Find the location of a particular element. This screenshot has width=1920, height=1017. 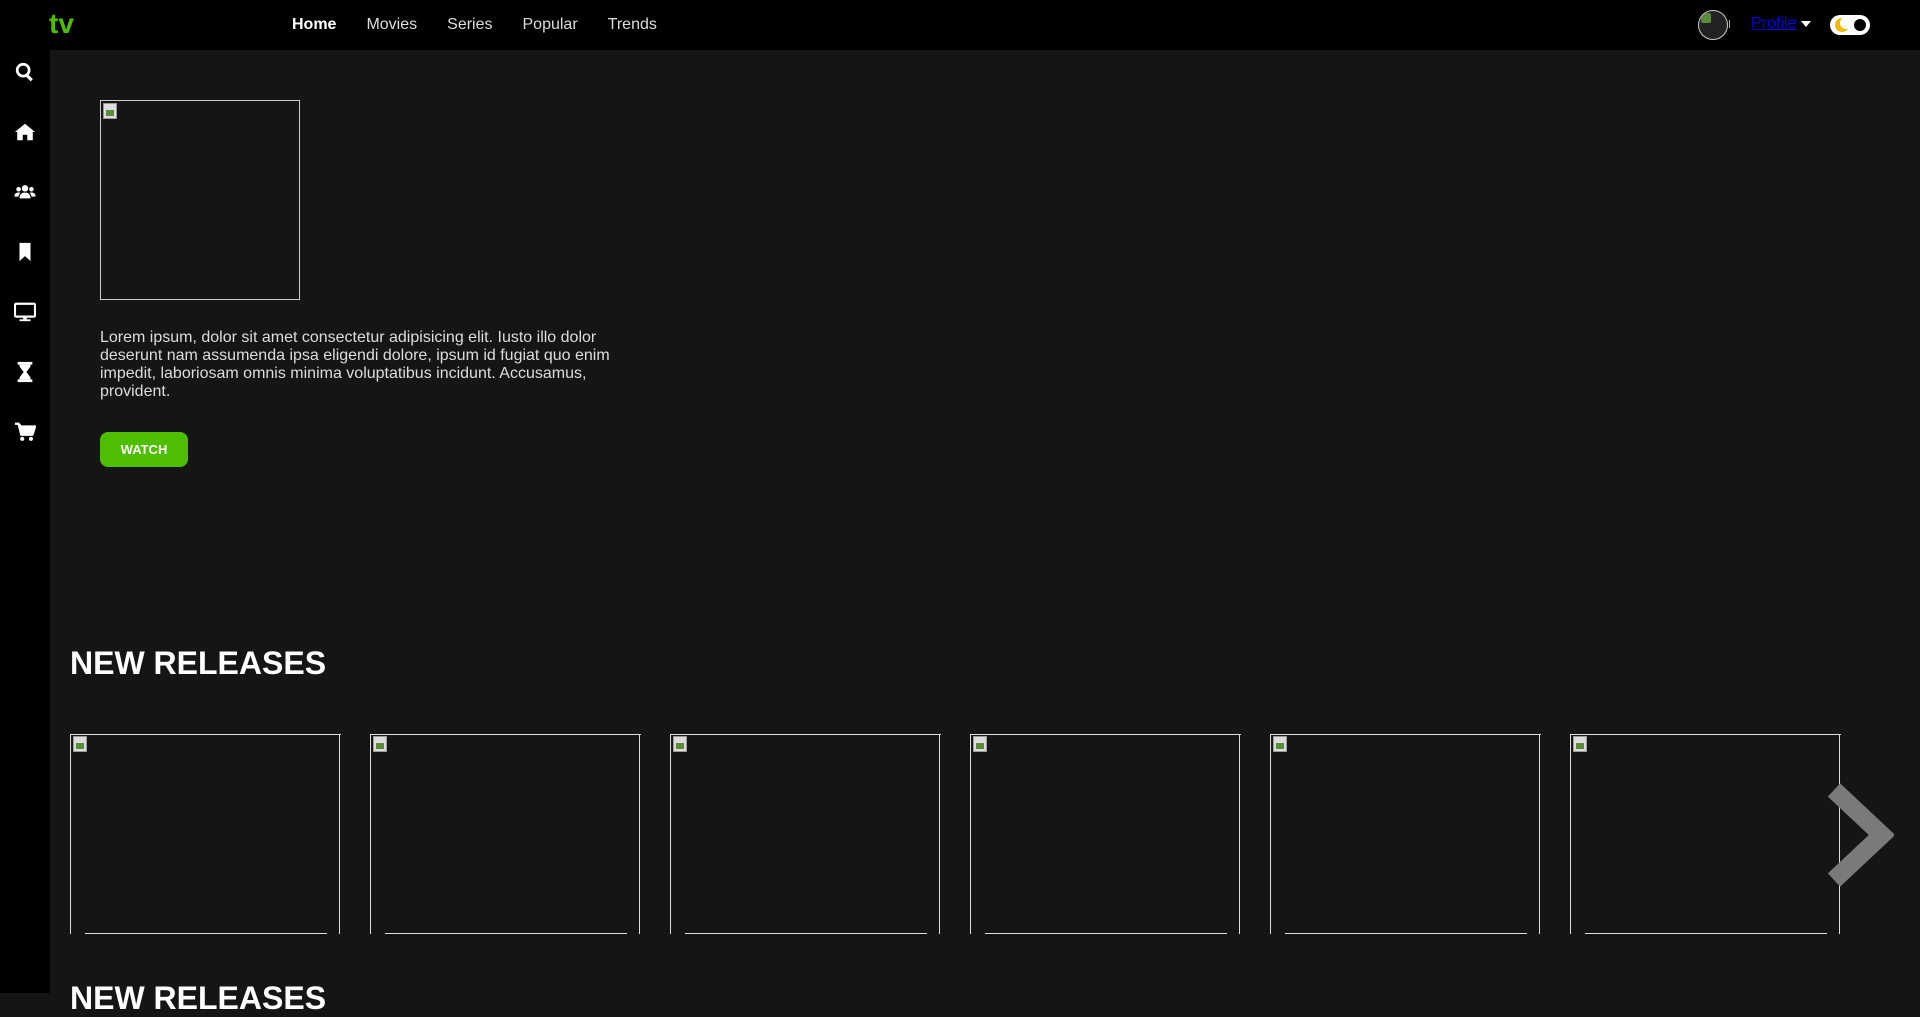

watch-button: WATCH is located at coordinates (144, 449).